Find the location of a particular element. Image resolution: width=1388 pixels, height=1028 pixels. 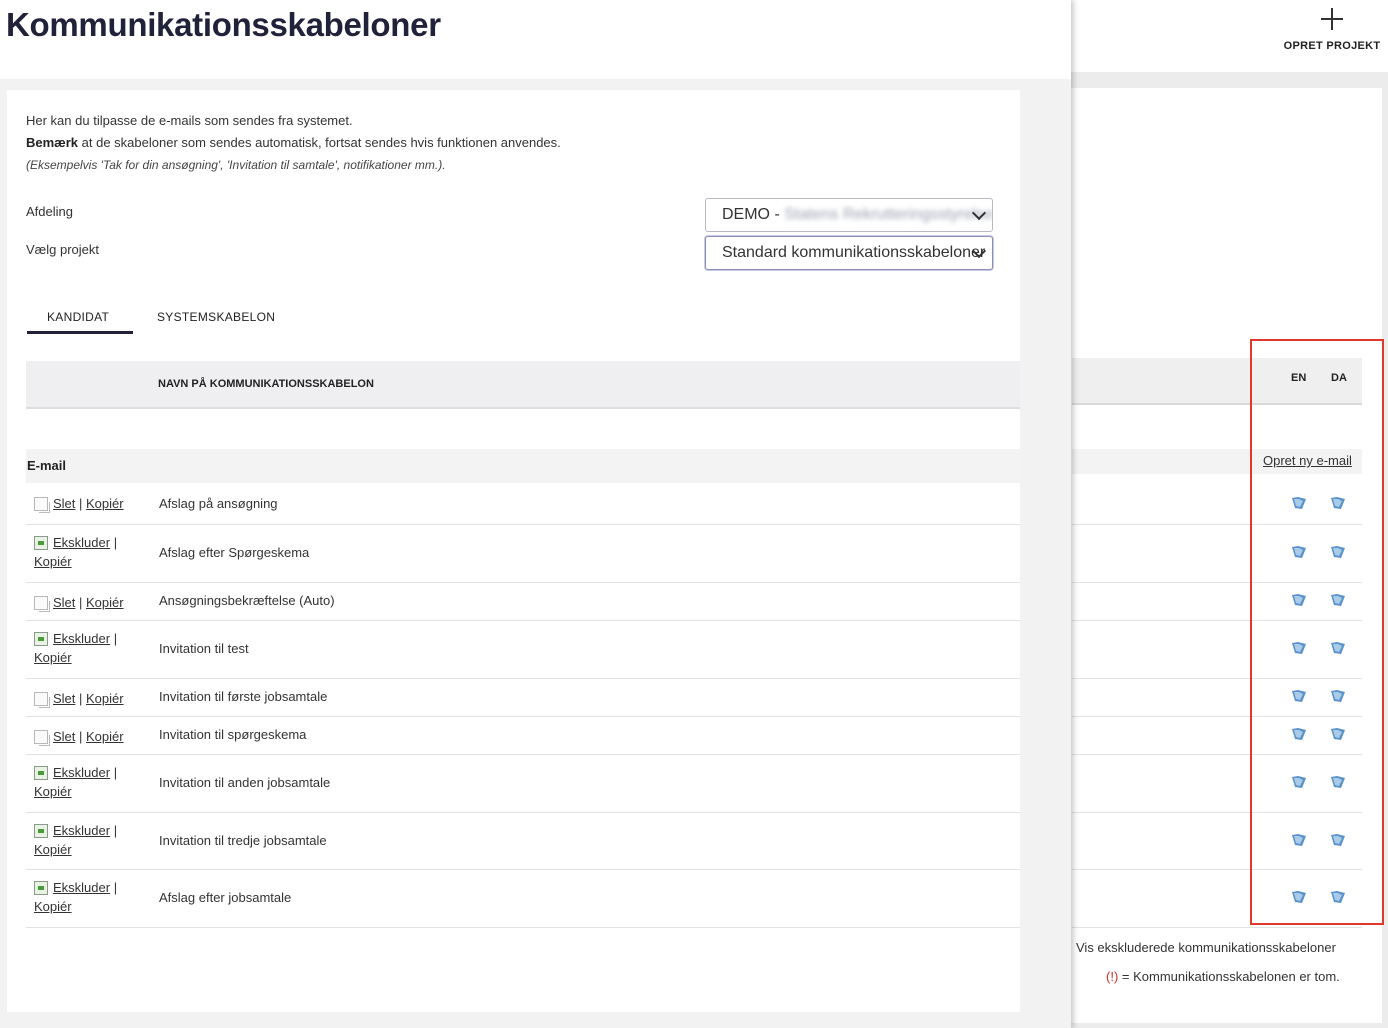

table-header: NAVN PÅ KOMMUNIKATIONSSKABELON is located at coordinates (523, 385).